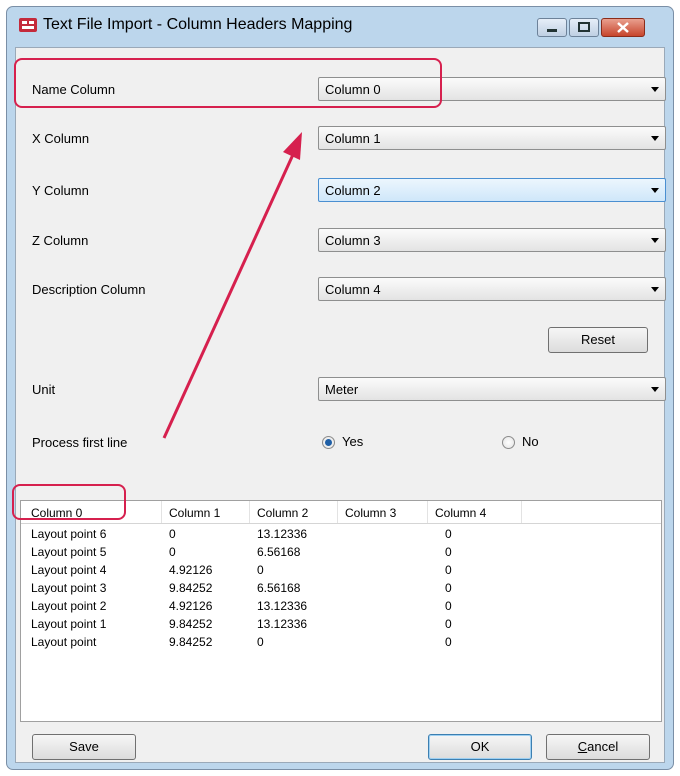 The width and height of the screenshot is (680, 776). Describe the element at coordinates (232, 285) in the screenshot. I see `annotation-arrow-icon` at that location.